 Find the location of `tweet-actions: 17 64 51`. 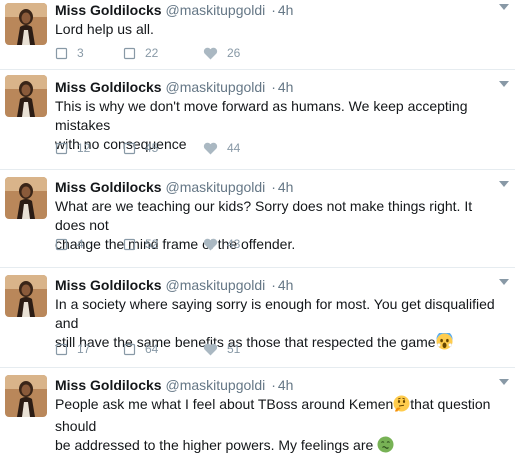

tweet-actions: 17 64 51 is located at coordinates (159, 349).